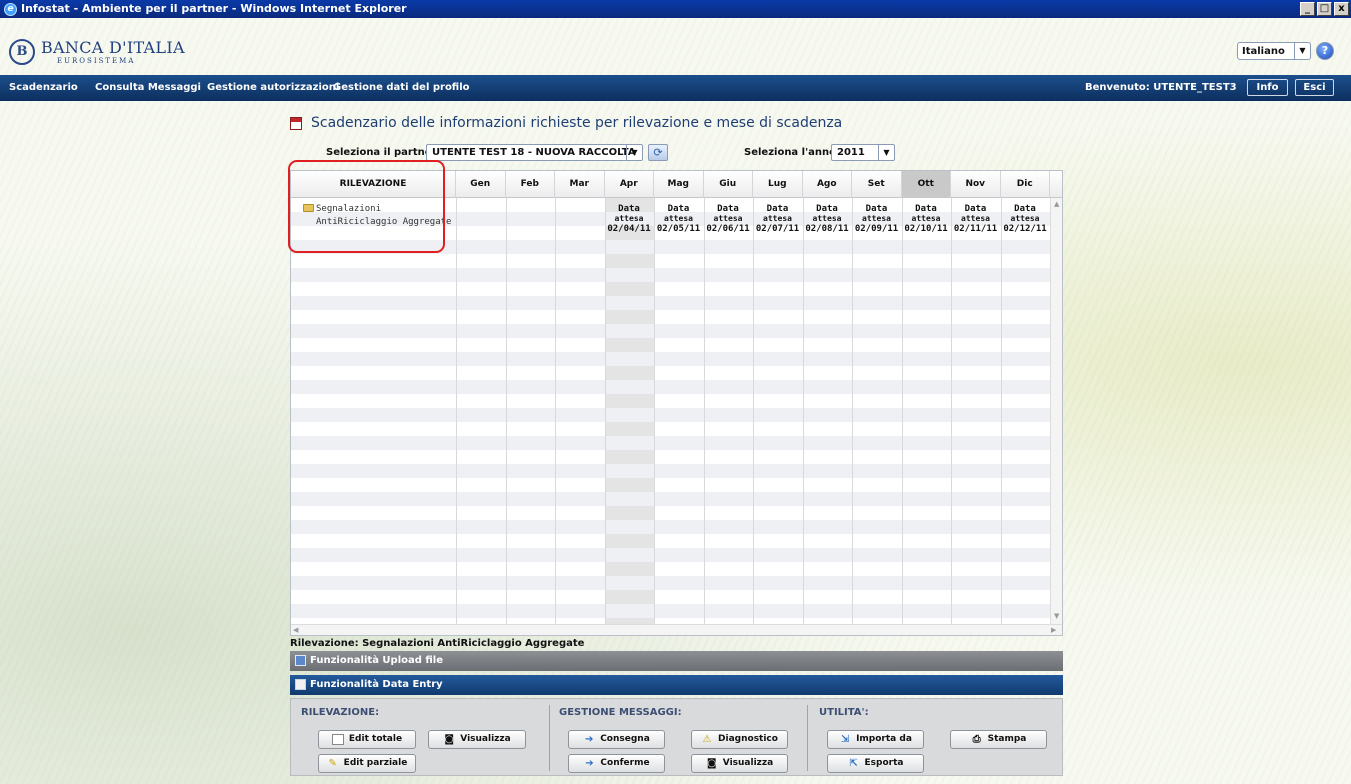  Describe the element at coordinates (1056, 204) in the screenshot. I see `scroll-up-icon: ▲` at that location.